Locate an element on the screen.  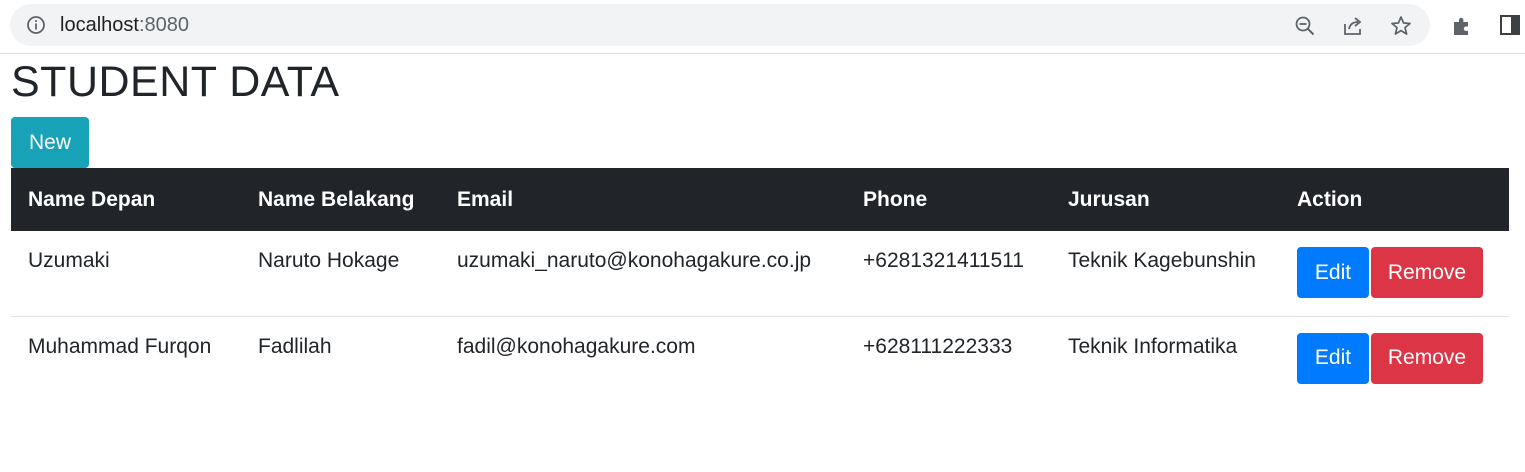
cell-email: fadil@konohagakure.com is located at coordinates (643, 358).